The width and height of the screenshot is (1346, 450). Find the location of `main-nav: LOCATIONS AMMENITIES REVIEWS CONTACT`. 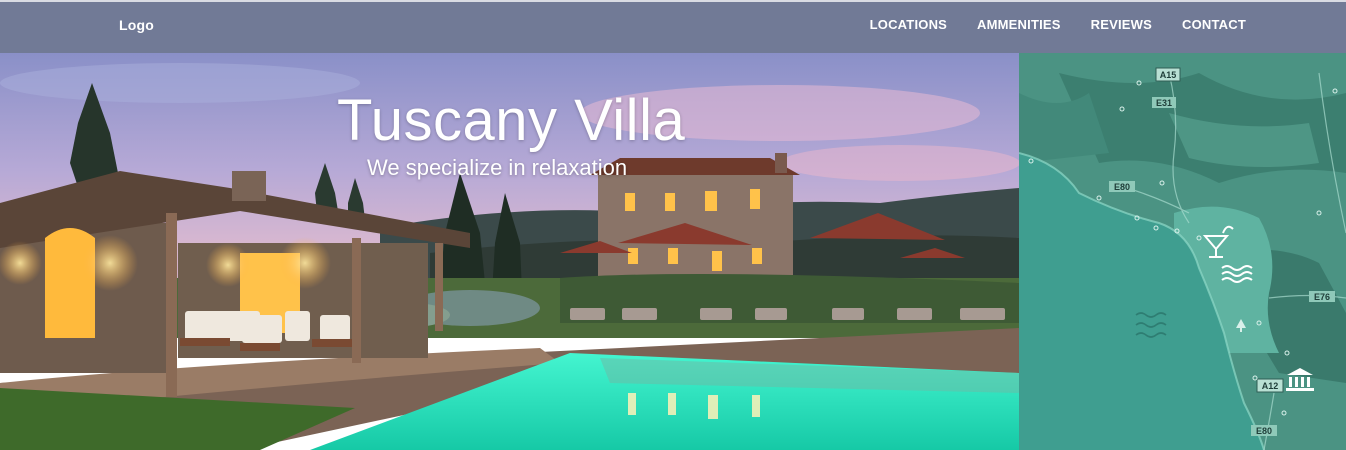

main-nav: LOCATIONS AMMENITIES REVIEWS CONTACT is located at coordinates (1043, 24).